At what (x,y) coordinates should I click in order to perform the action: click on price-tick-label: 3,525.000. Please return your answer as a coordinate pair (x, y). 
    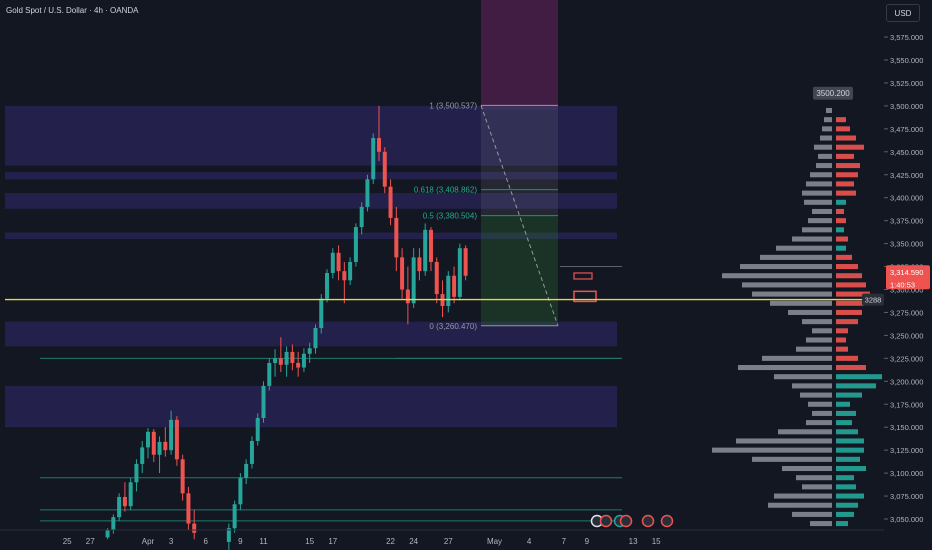
    Looking at the image, I should click on (906, 83).